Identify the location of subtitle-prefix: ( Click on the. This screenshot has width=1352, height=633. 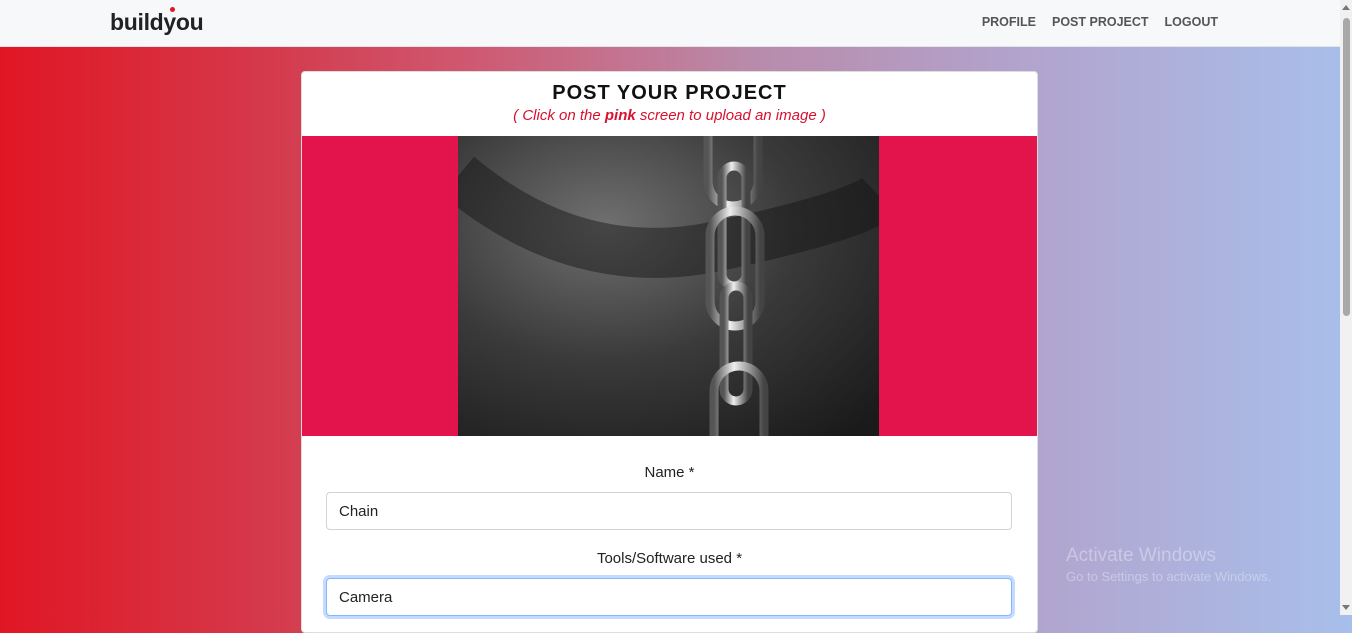
(559, 115).